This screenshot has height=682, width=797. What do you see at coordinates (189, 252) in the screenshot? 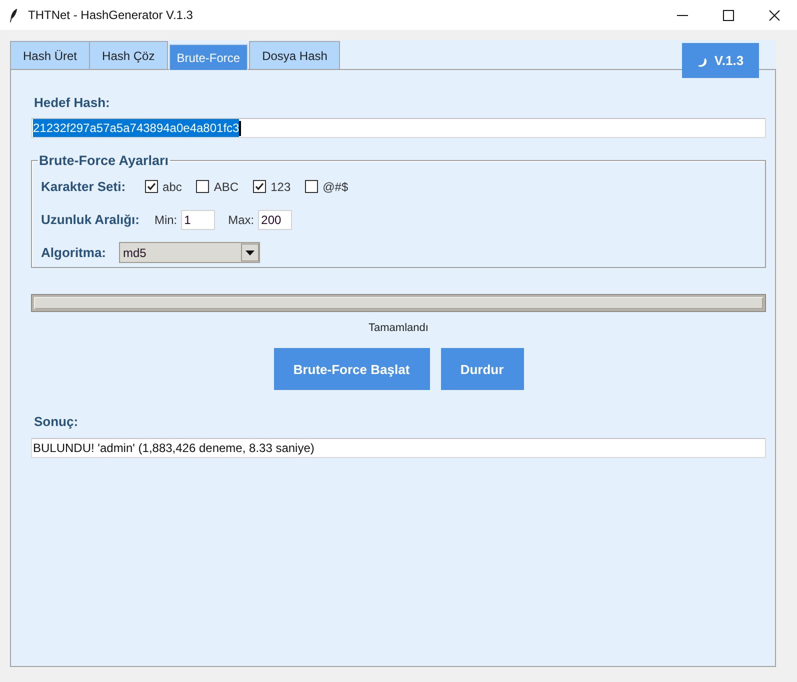
I see `algorithm-dropdown: md5` at bounding box center [189, 252].